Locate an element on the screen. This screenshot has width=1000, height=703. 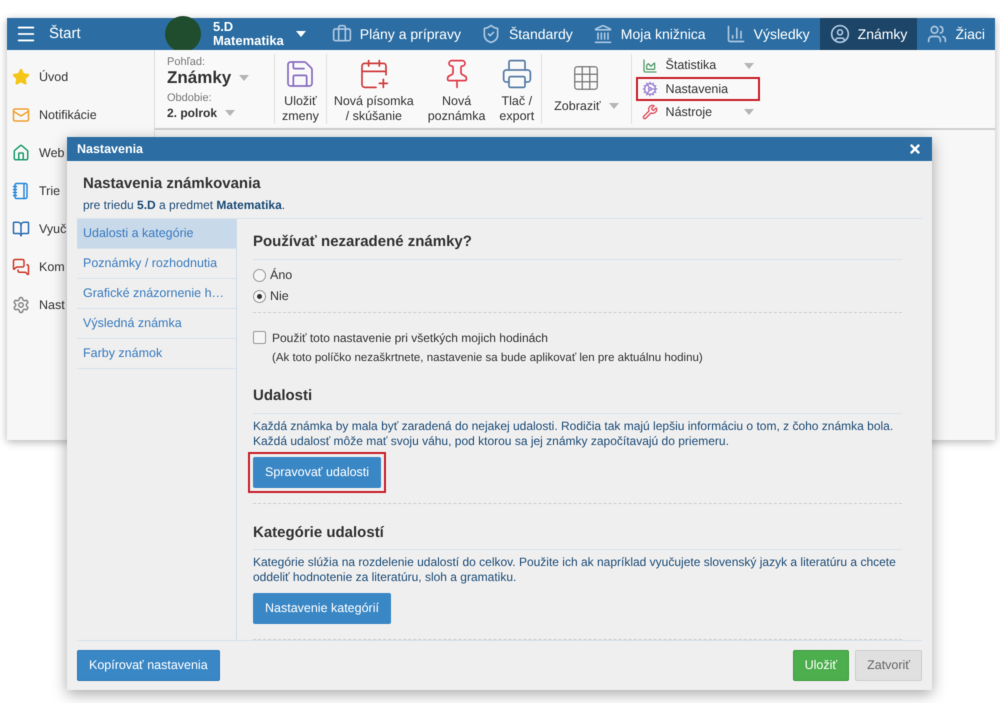
dialog-subtitle: pre triedu 5.D a predmet Matematika. is located at coordinates (184, 205).